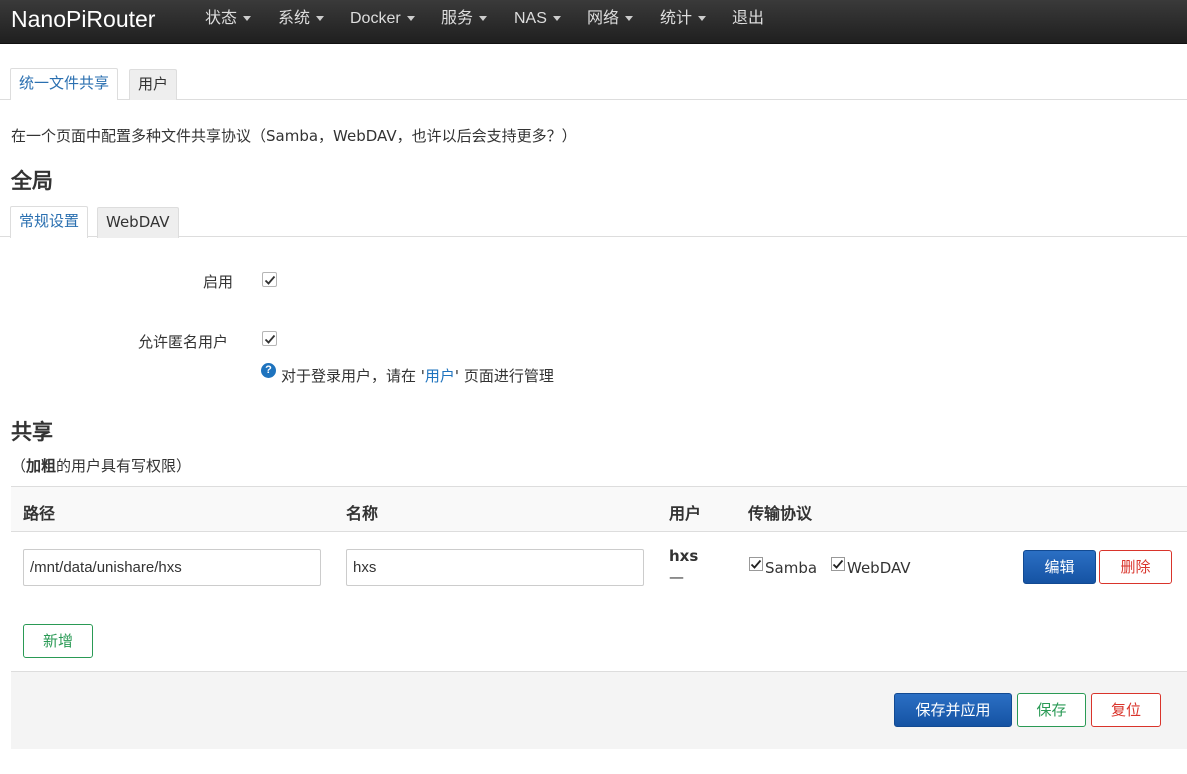 This screenshot has width=1187, height=774. I want to click on tab-unified-share: 统一文件共享, so click(64, 84).